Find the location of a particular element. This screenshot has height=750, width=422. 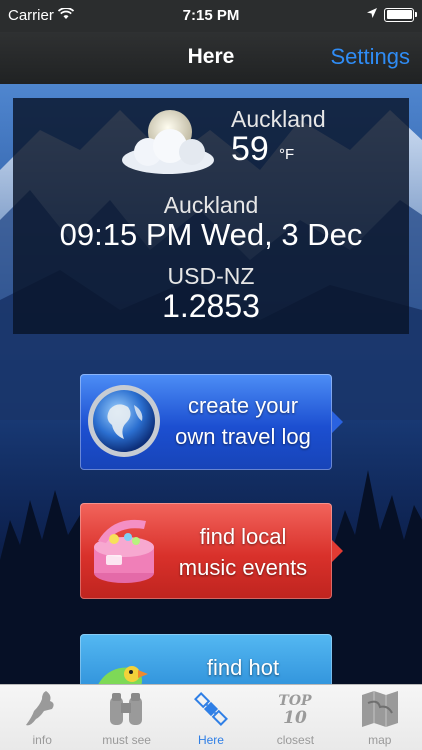

navigation-bar: Here Settings is located at coordinates (211, 58).